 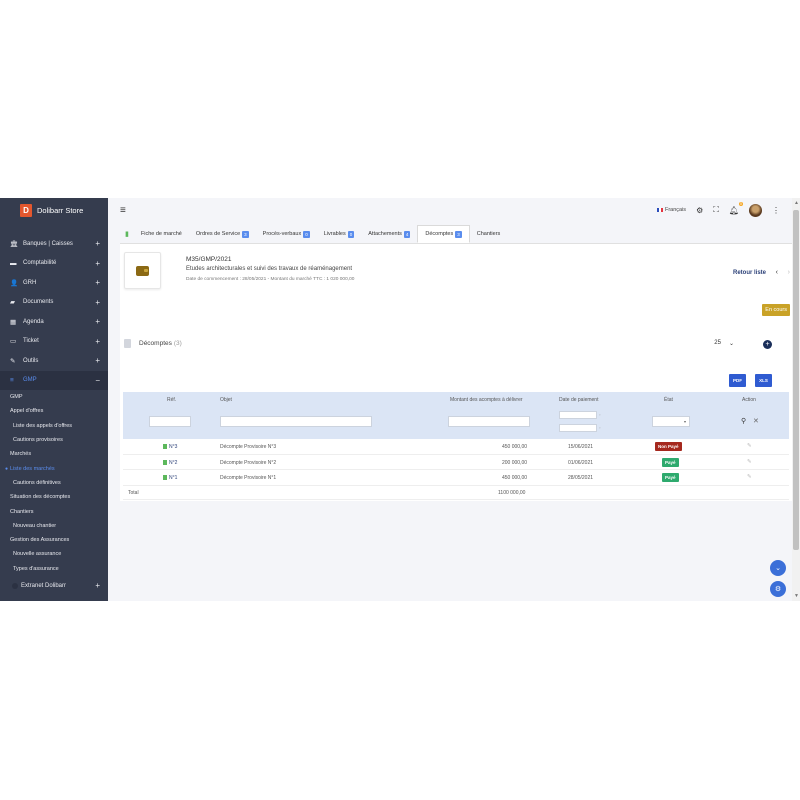 I want to click on sidebar-item-label: Agenda, so click(x=33, y=321).